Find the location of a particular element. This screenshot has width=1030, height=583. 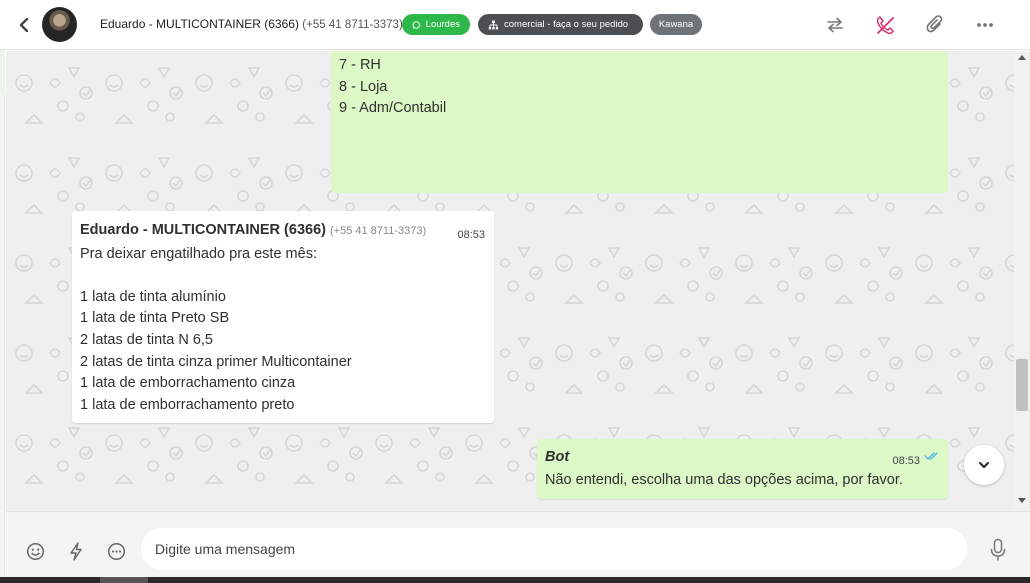

chevron-left-icon is located at coordinates (24, 25).